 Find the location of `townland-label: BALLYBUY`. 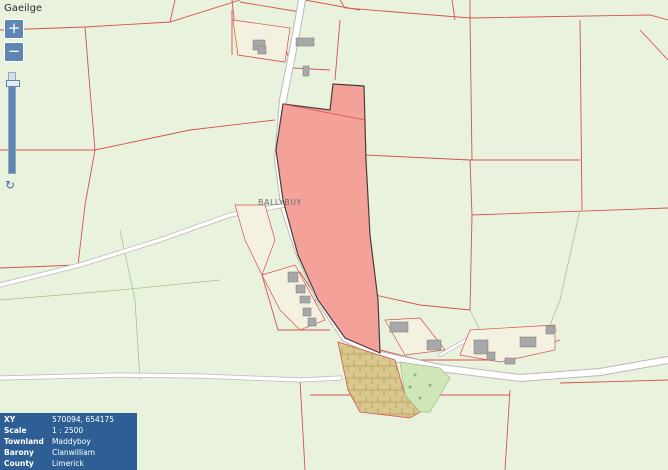

townland-label: BALLYBUY is located at coordinates (280, 202).